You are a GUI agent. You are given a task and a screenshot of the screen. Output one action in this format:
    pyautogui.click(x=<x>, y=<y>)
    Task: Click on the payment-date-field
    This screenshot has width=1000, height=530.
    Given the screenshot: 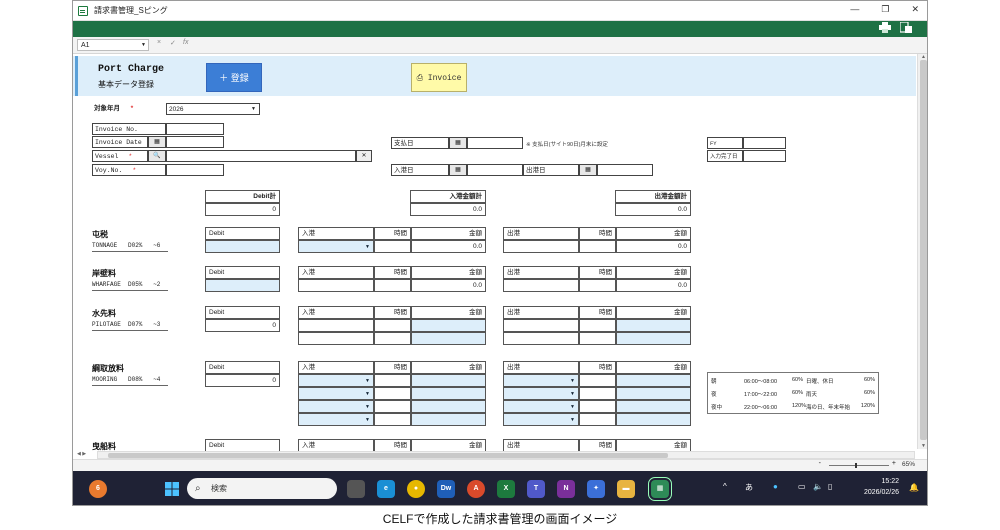 What is the action you would take?
    pyautogui.click(x=495, y=143)
    